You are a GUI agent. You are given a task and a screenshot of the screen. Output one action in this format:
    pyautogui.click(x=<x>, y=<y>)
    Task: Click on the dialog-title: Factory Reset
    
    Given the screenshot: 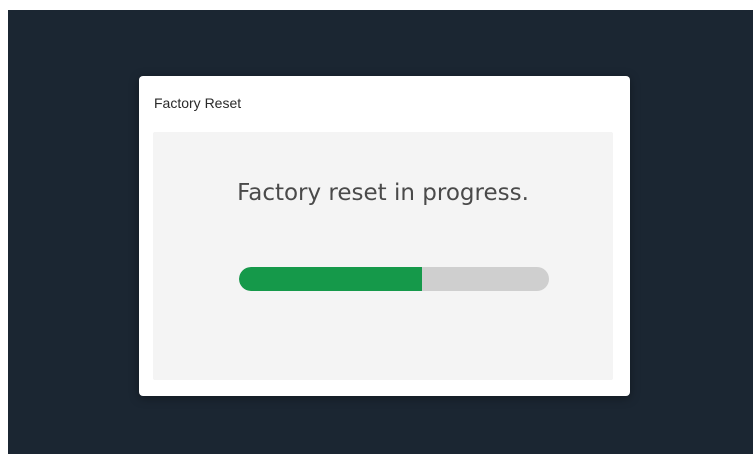 What is the action you would take?
    pyautogui.click(x=198, y=103)
    